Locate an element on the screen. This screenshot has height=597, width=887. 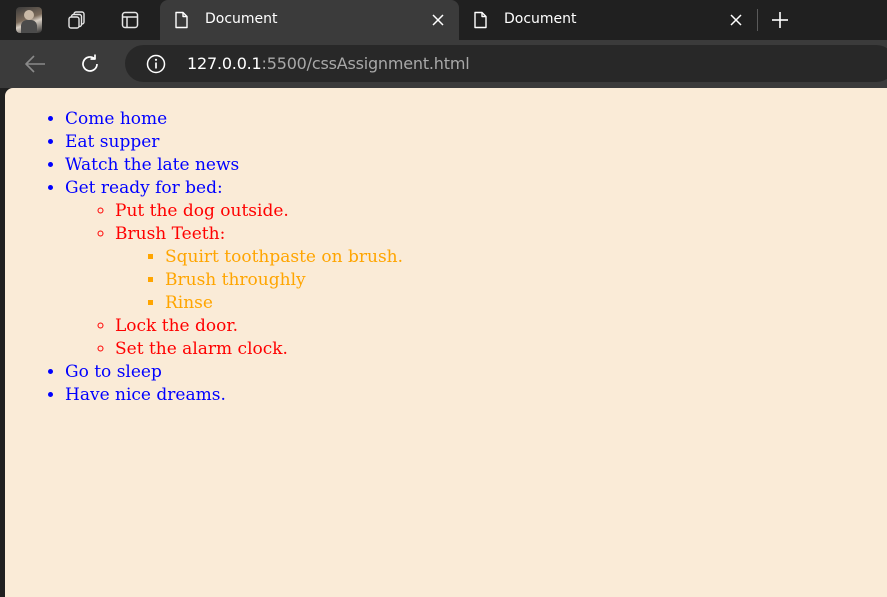
workspaces-button is located at coordinates (77, 20).